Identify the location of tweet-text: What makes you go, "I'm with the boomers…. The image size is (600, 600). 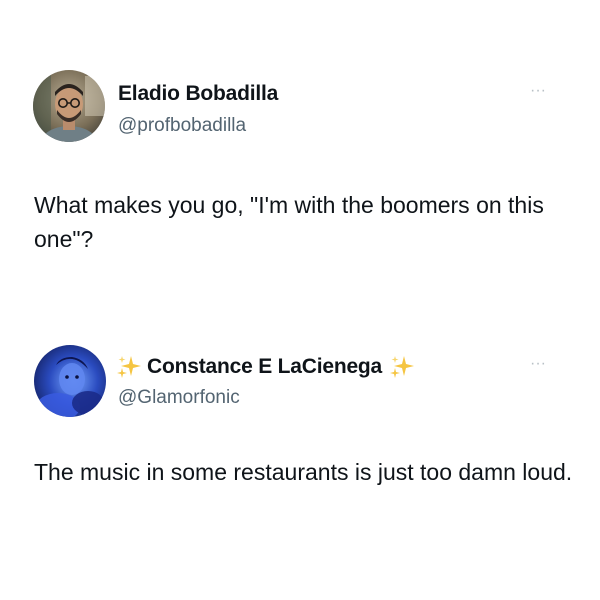
(289, 222).